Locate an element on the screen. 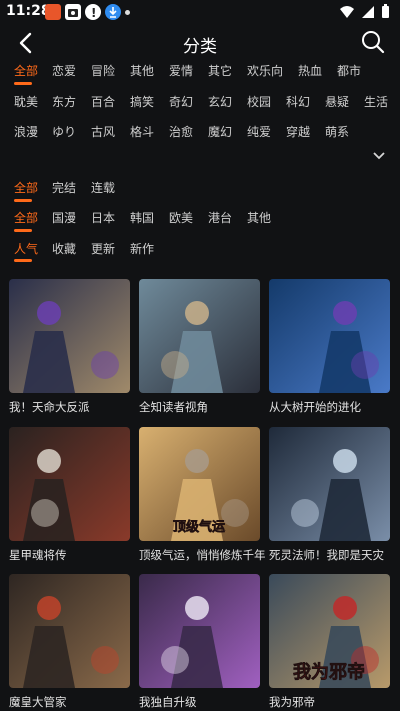 The height and width of the screenshot is (711, 400). page-title: 分类 is located at coordinates (200, 47).